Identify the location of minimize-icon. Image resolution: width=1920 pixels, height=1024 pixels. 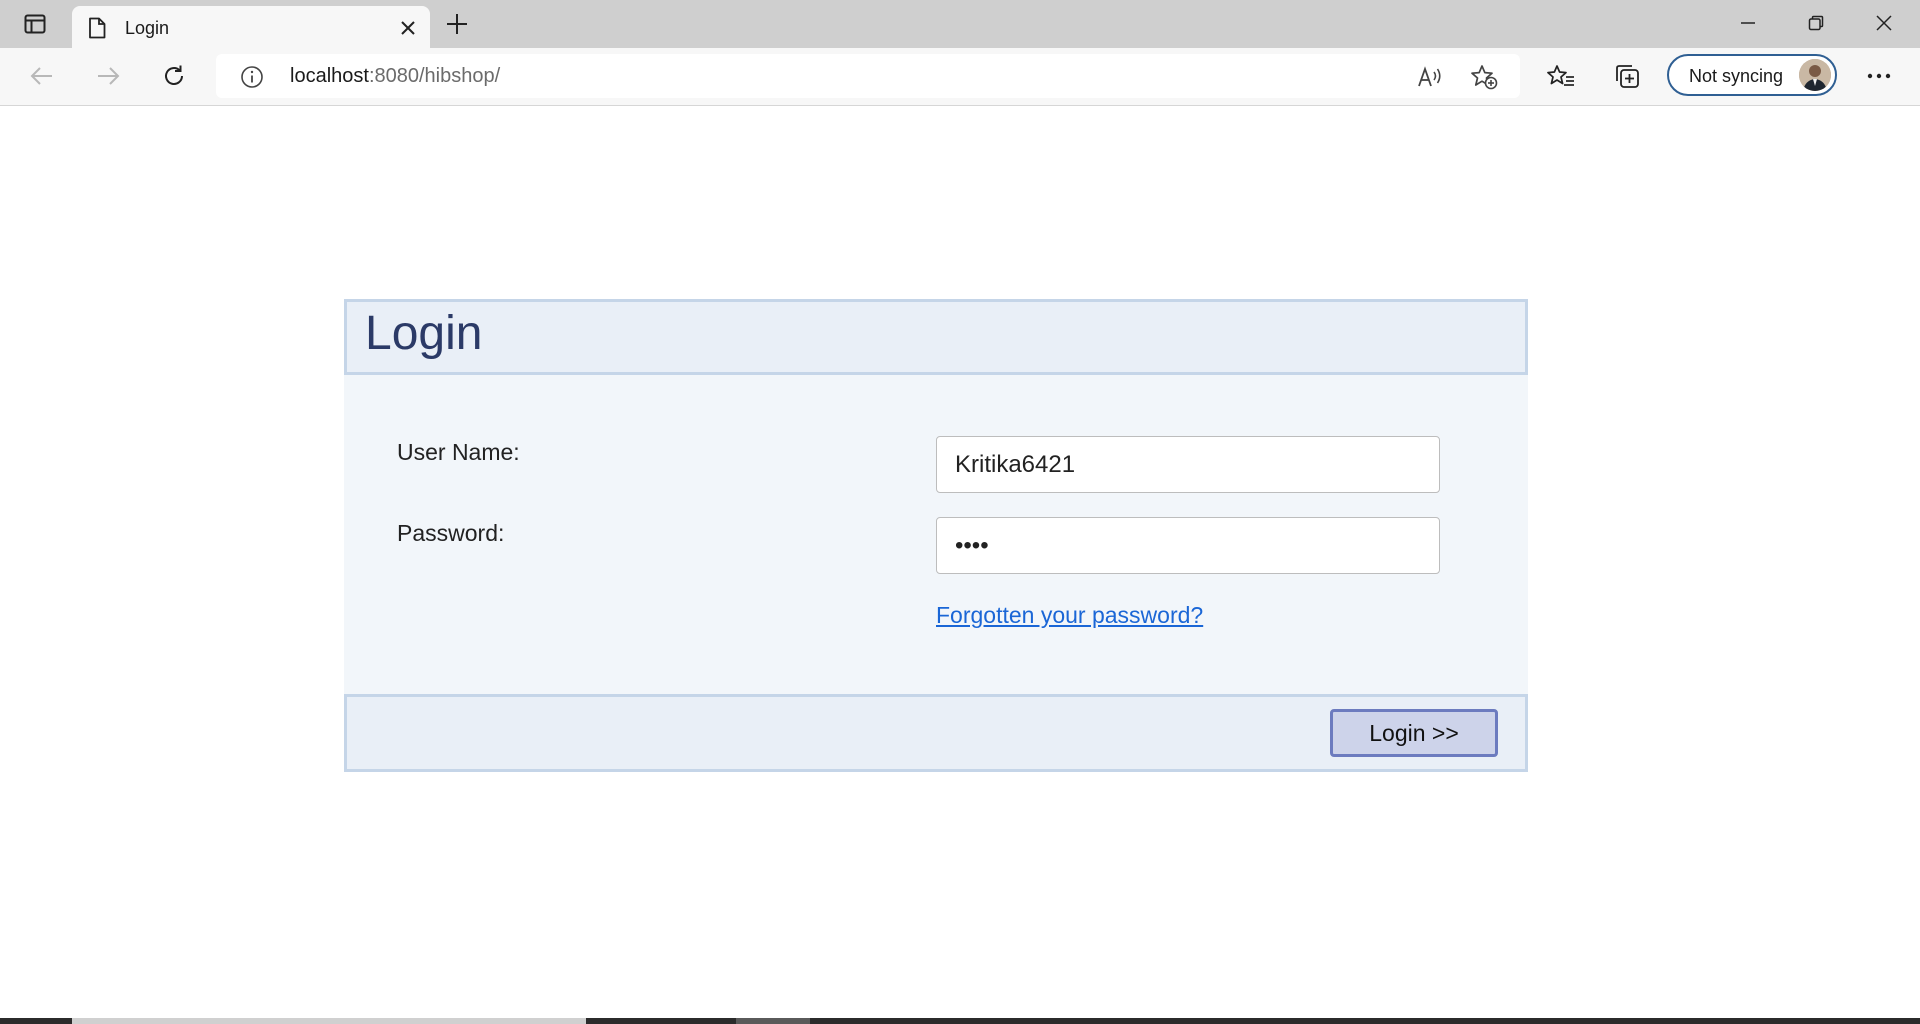
(1748, 23).